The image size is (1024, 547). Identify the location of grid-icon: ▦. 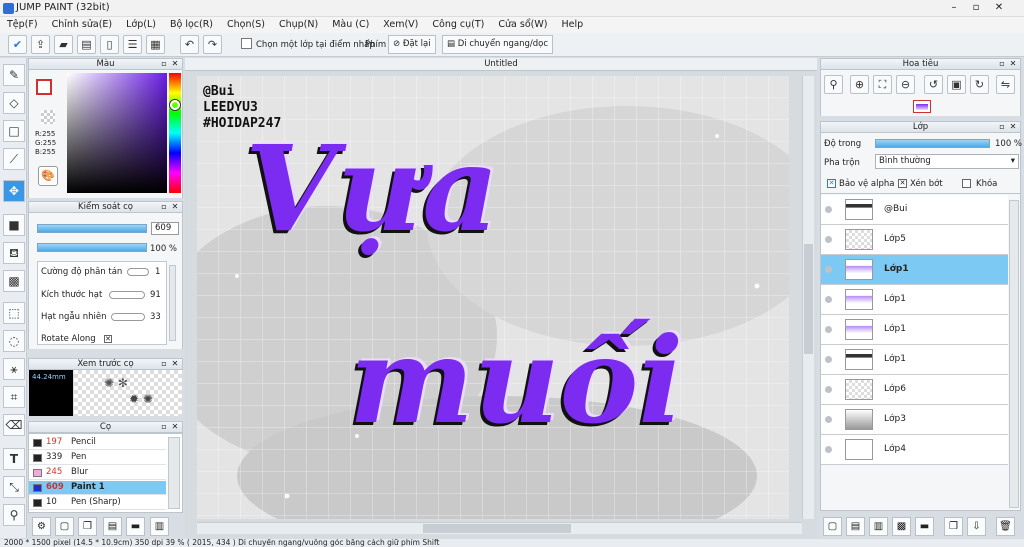
(155, 44).